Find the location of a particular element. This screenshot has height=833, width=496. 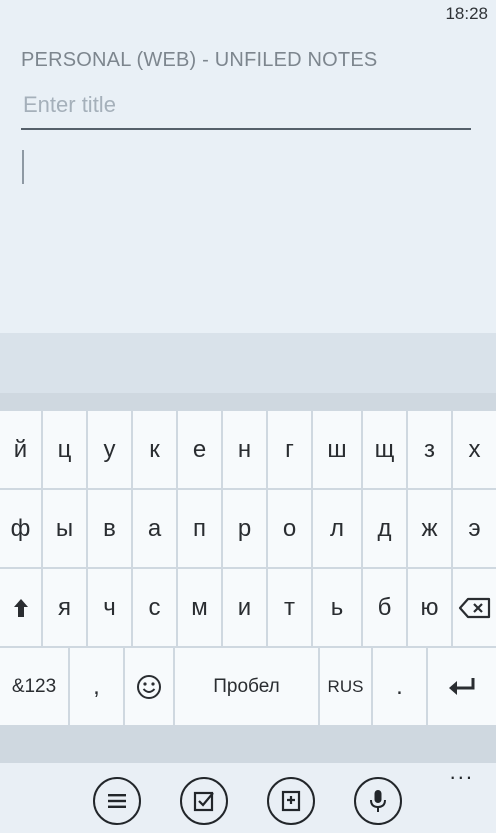

keyboard-row-4: &123 , Пробел RUS . is located at coordinates (248, 687).